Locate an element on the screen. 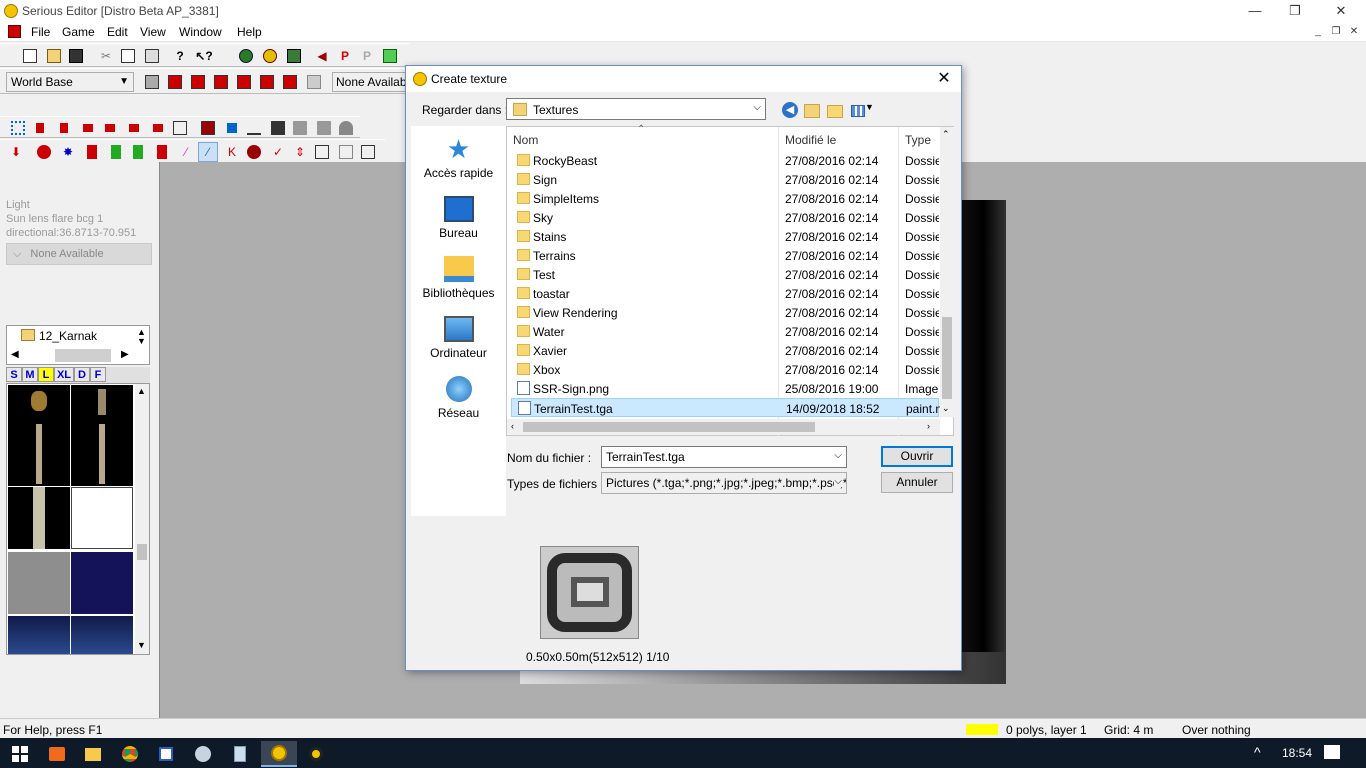  horizontal-scroll-thumb is located at coordinates (83, 355).